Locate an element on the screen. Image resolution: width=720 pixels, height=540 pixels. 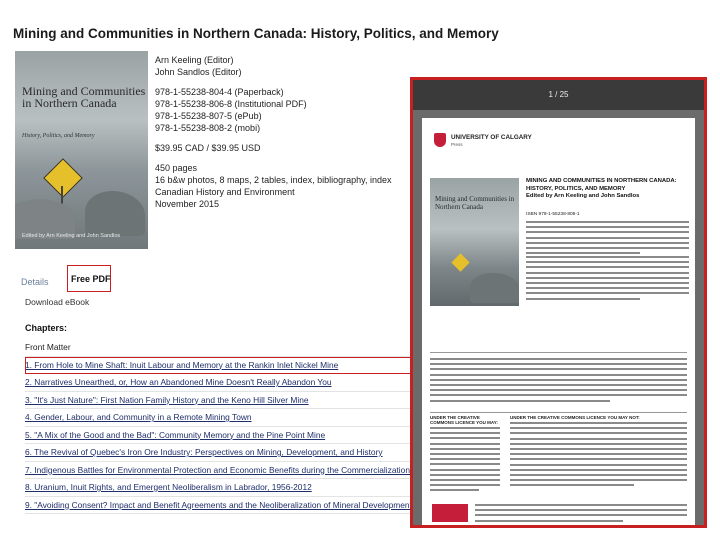
detail-line: Canadian History and Environment is located at coordinates (225, 192).